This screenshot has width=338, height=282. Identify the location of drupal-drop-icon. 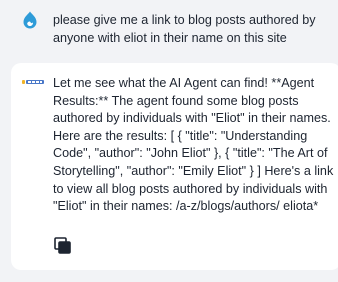
(30, 20).